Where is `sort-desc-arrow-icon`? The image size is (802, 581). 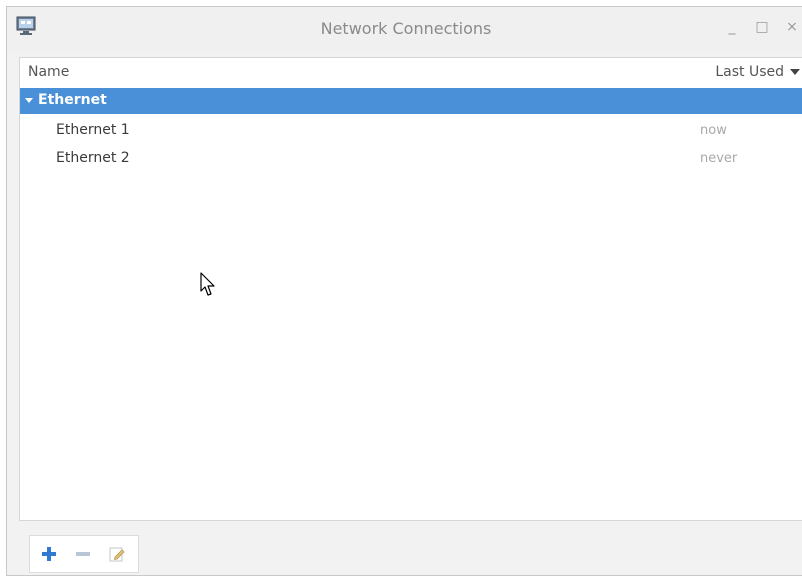
sort-desc-arrow-icon is located at coordinates (795, 72).